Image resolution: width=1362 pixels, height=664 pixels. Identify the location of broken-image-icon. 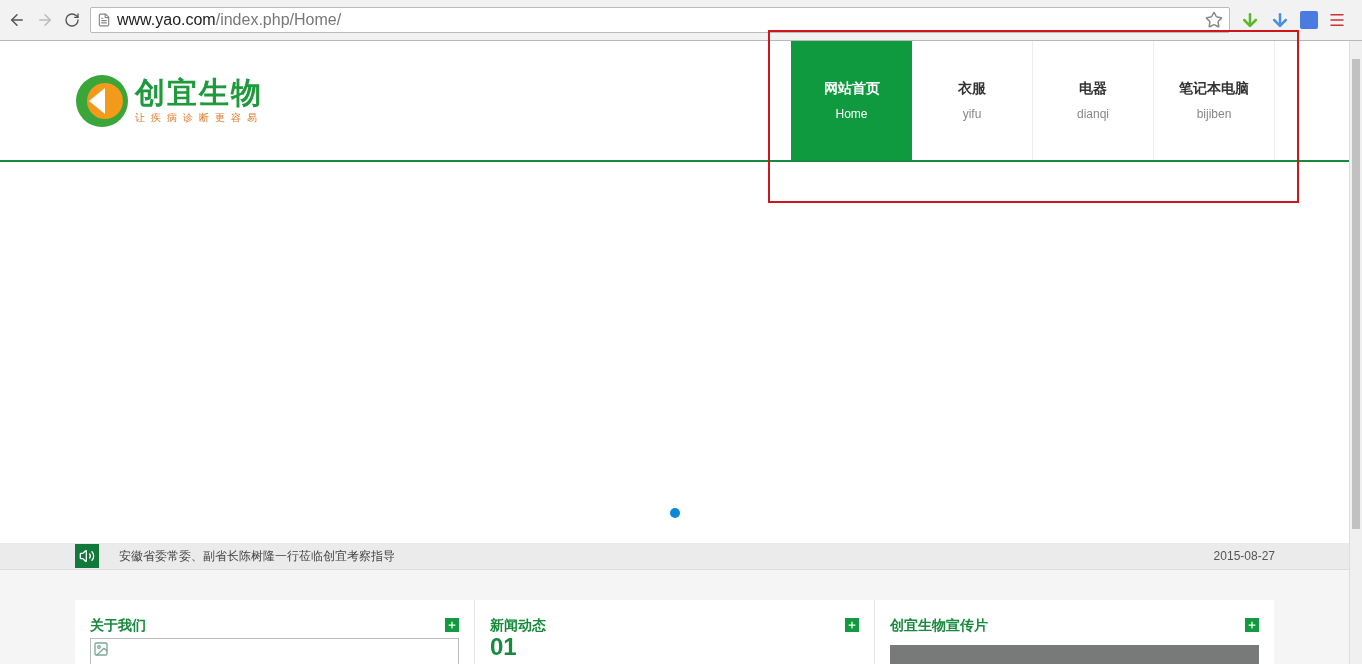
(101, 649).